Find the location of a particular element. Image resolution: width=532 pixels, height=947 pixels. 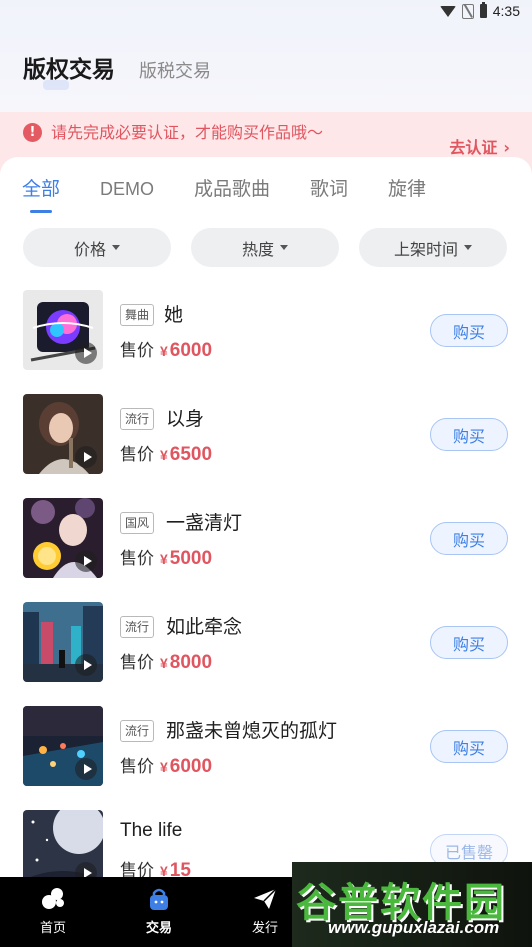

list-item: 流行 那盏未曾熄灭的孤灯 售价 ¥6000 购买 is located at coordinates (266, 746).